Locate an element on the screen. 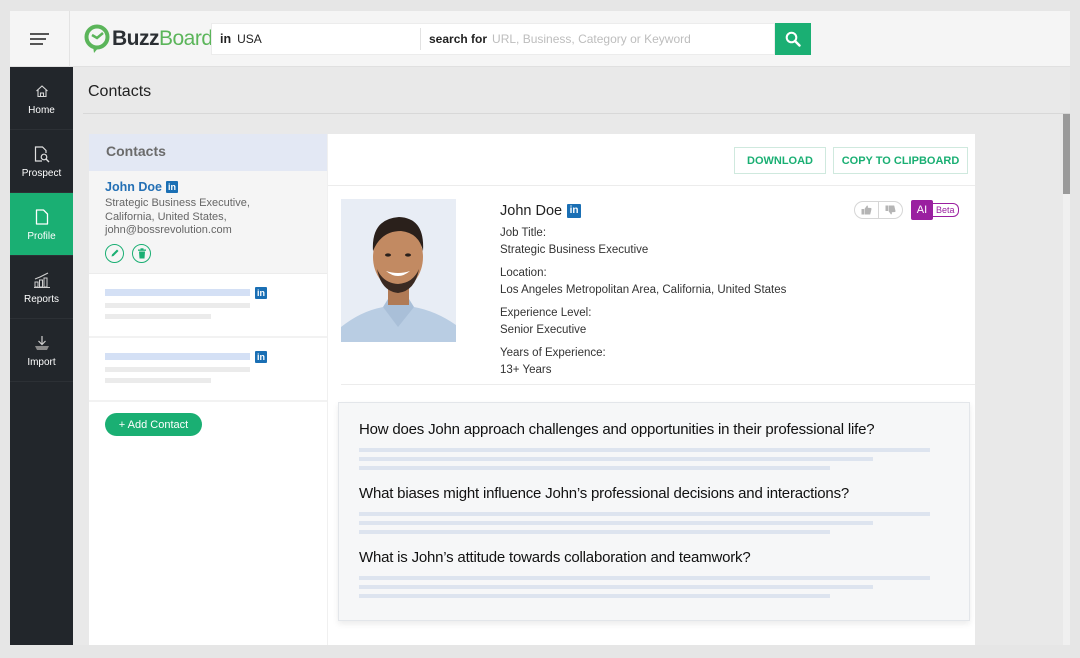 Image resolution: width=1080 pixels, height=658 pixels. pencil-icon is located at coordinates (114, 253).